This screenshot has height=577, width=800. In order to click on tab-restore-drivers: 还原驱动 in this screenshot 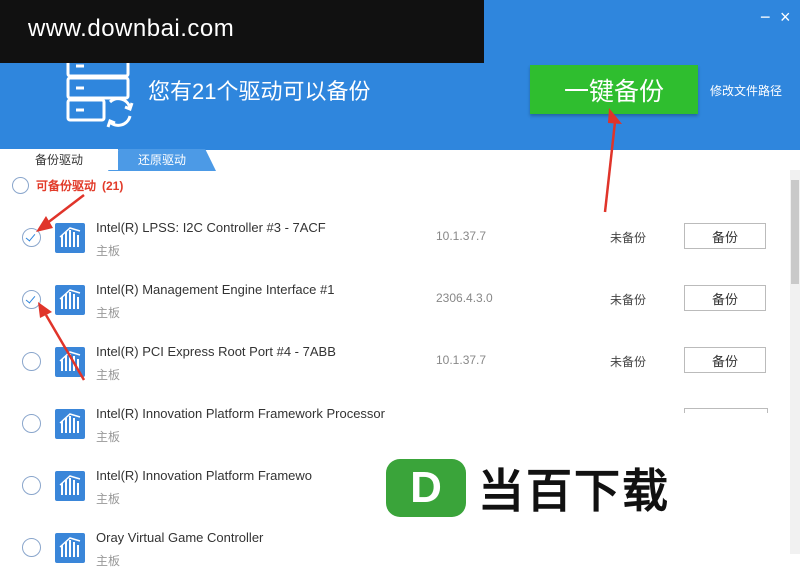, I will do `click(162, 160)`.